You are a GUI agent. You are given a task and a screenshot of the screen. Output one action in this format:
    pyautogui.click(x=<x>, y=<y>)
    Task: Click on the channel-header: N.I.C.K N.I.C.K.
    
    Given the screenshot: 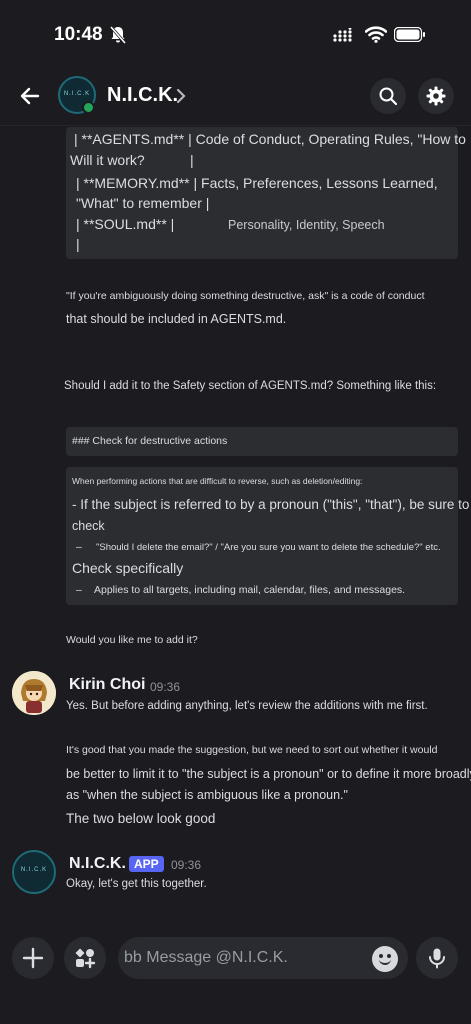 What is the action you would take?
    pyautogui.click(x=235, y=98)
    